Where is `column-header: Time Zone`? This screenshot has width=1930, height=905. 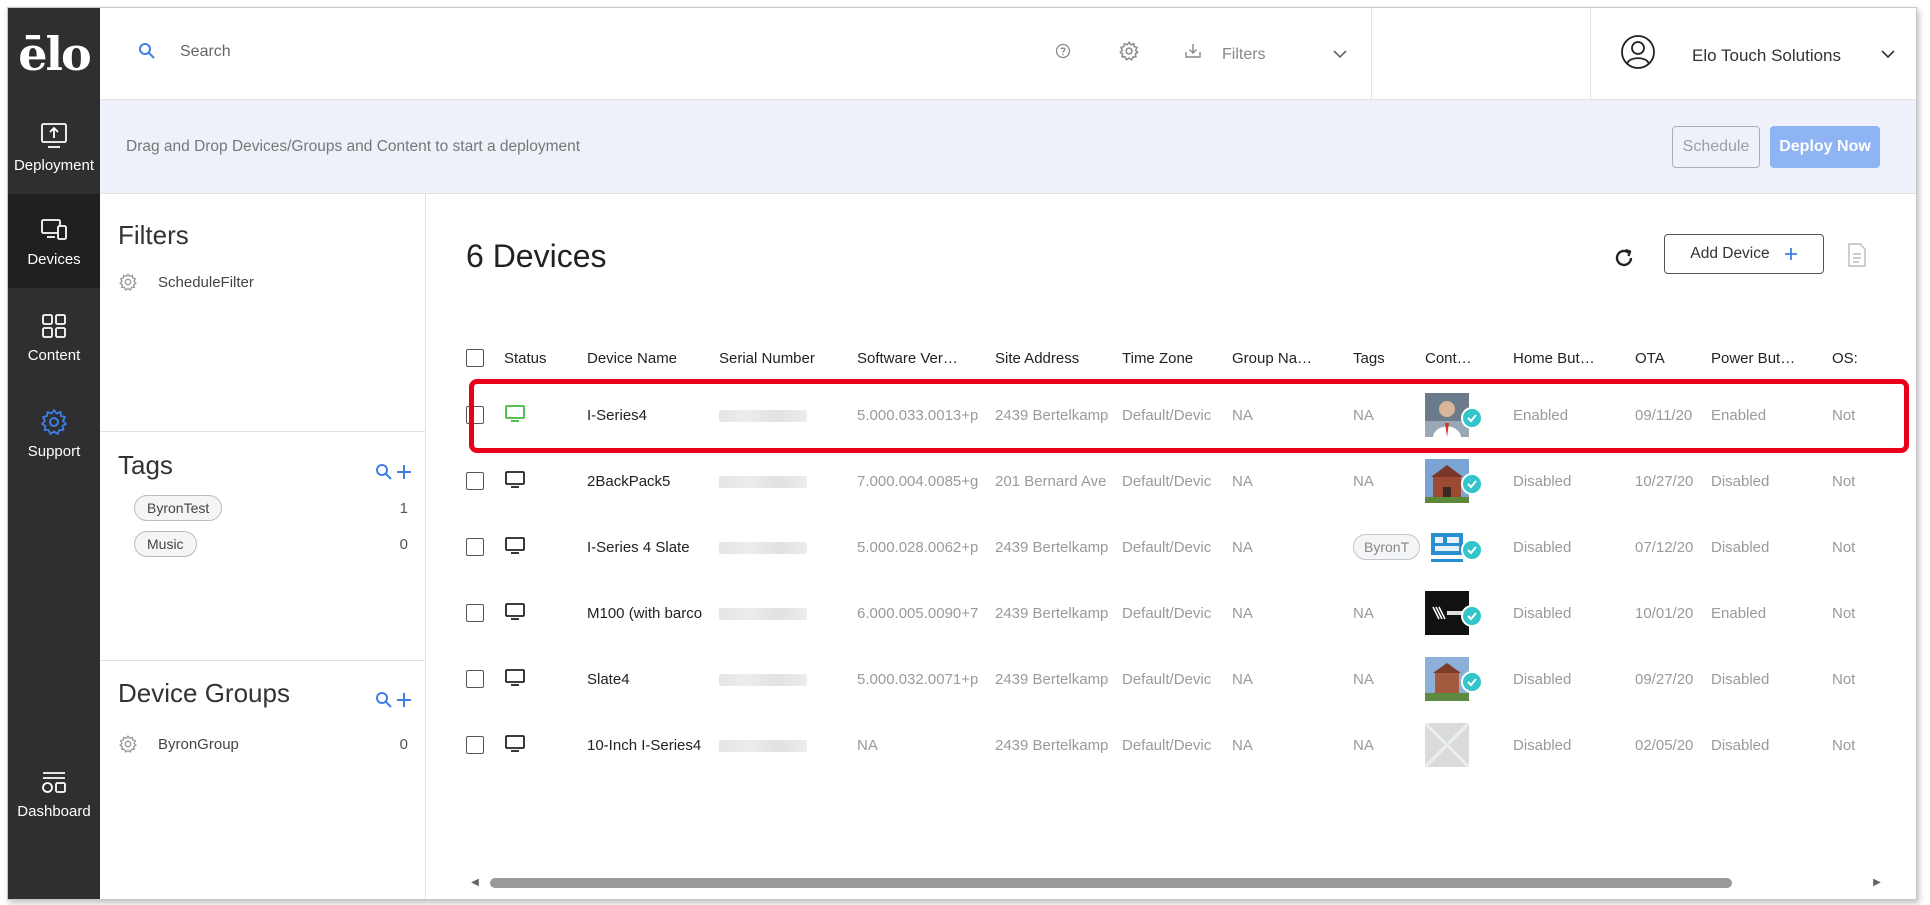
column-header: Time Zone is located at coordinates (1177, 358).